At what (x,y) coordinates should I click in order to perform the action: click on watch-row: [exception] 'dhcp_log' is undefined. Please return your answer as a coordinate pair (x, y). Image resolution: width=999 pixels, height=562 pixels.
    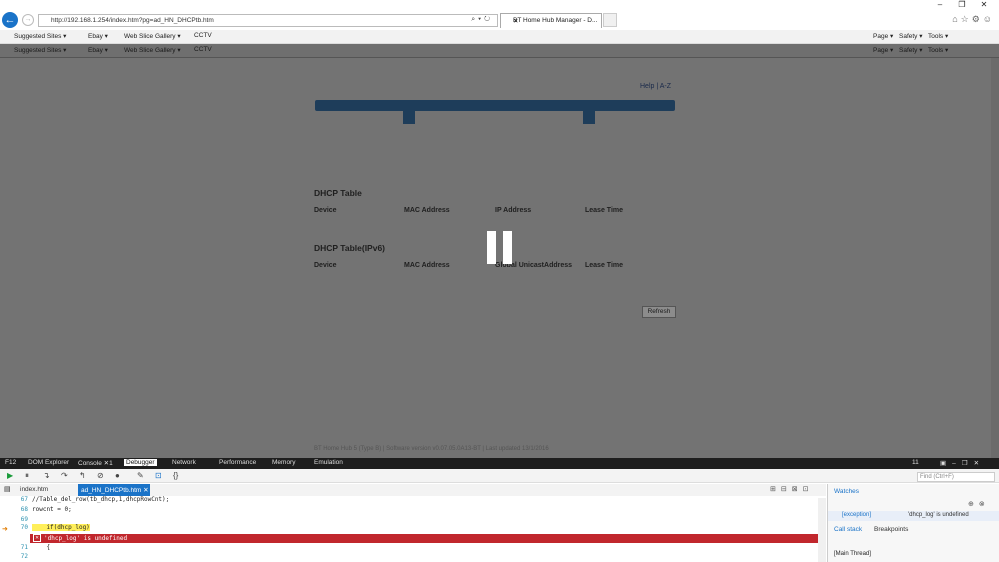
    Looking at the image, I should click on (913, 516).